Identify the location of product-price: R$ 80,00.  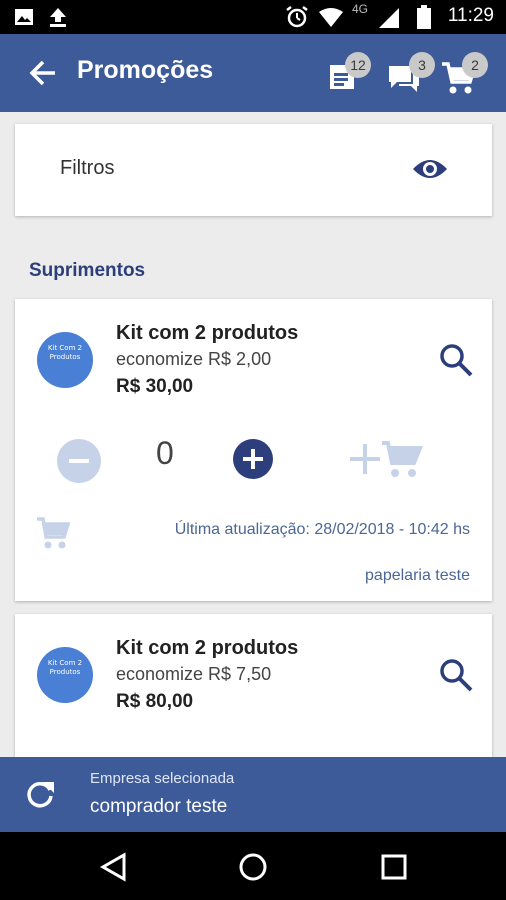
(155, 701).